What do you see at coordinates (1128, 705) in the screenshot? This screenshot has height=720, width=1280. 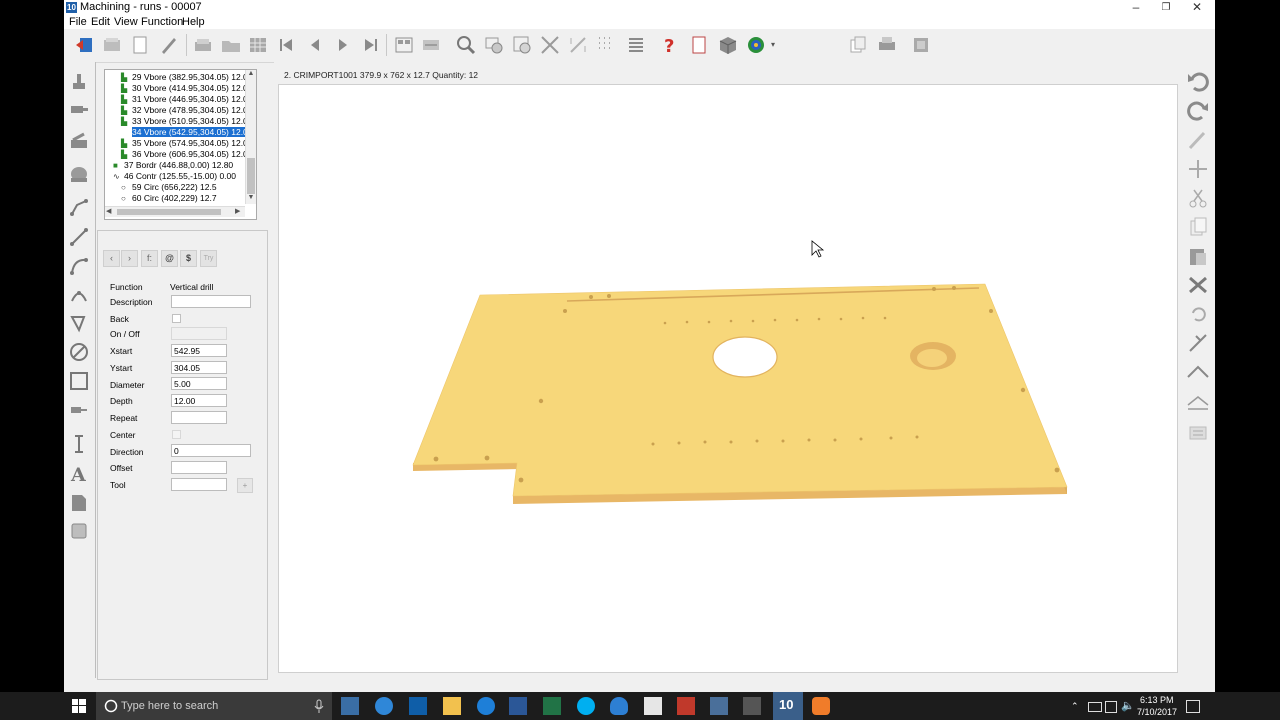 I see `volume-icon: 🔈` at bounding box center [1128, 705].